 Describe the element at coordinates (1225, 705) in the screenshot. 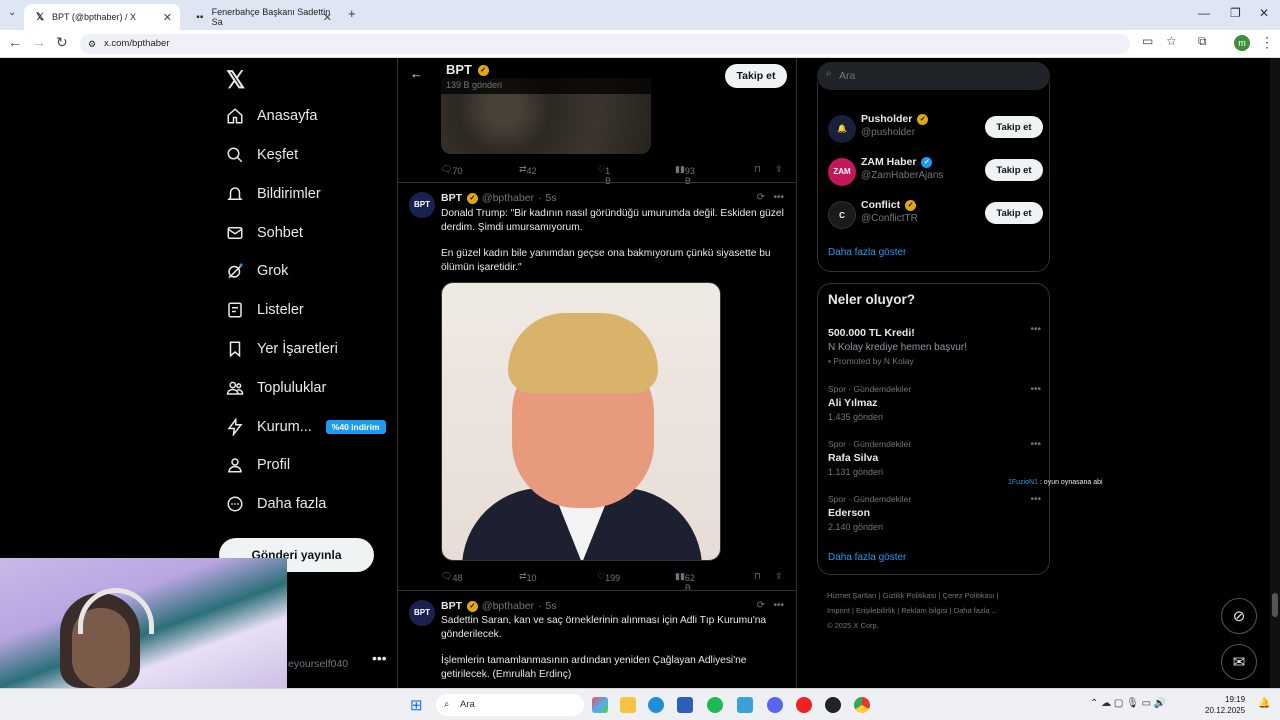

I see `system-clock: 19:19 20.12.2025` at that location.